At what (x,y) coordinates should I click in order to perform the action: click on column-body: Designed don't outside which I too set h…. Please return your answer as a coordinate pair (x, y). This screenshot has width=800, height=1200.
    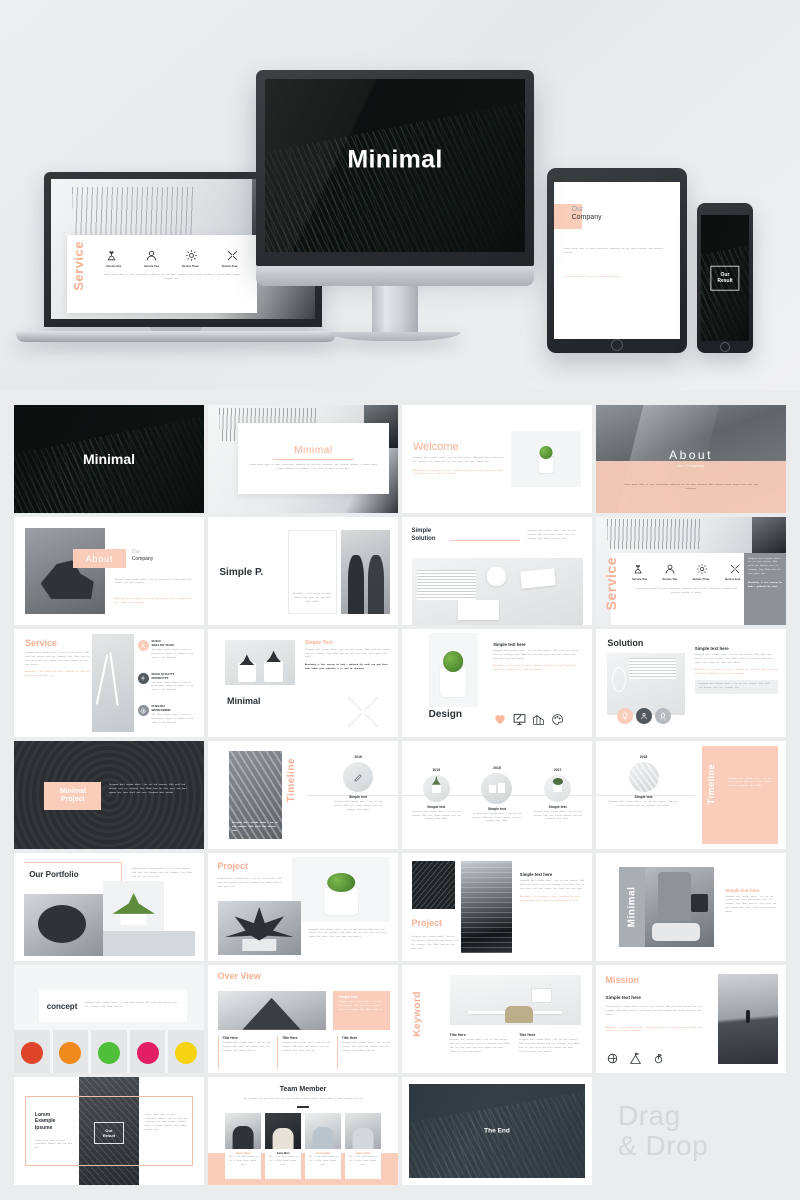
    Looking at the image, I should click on (479, 1046).